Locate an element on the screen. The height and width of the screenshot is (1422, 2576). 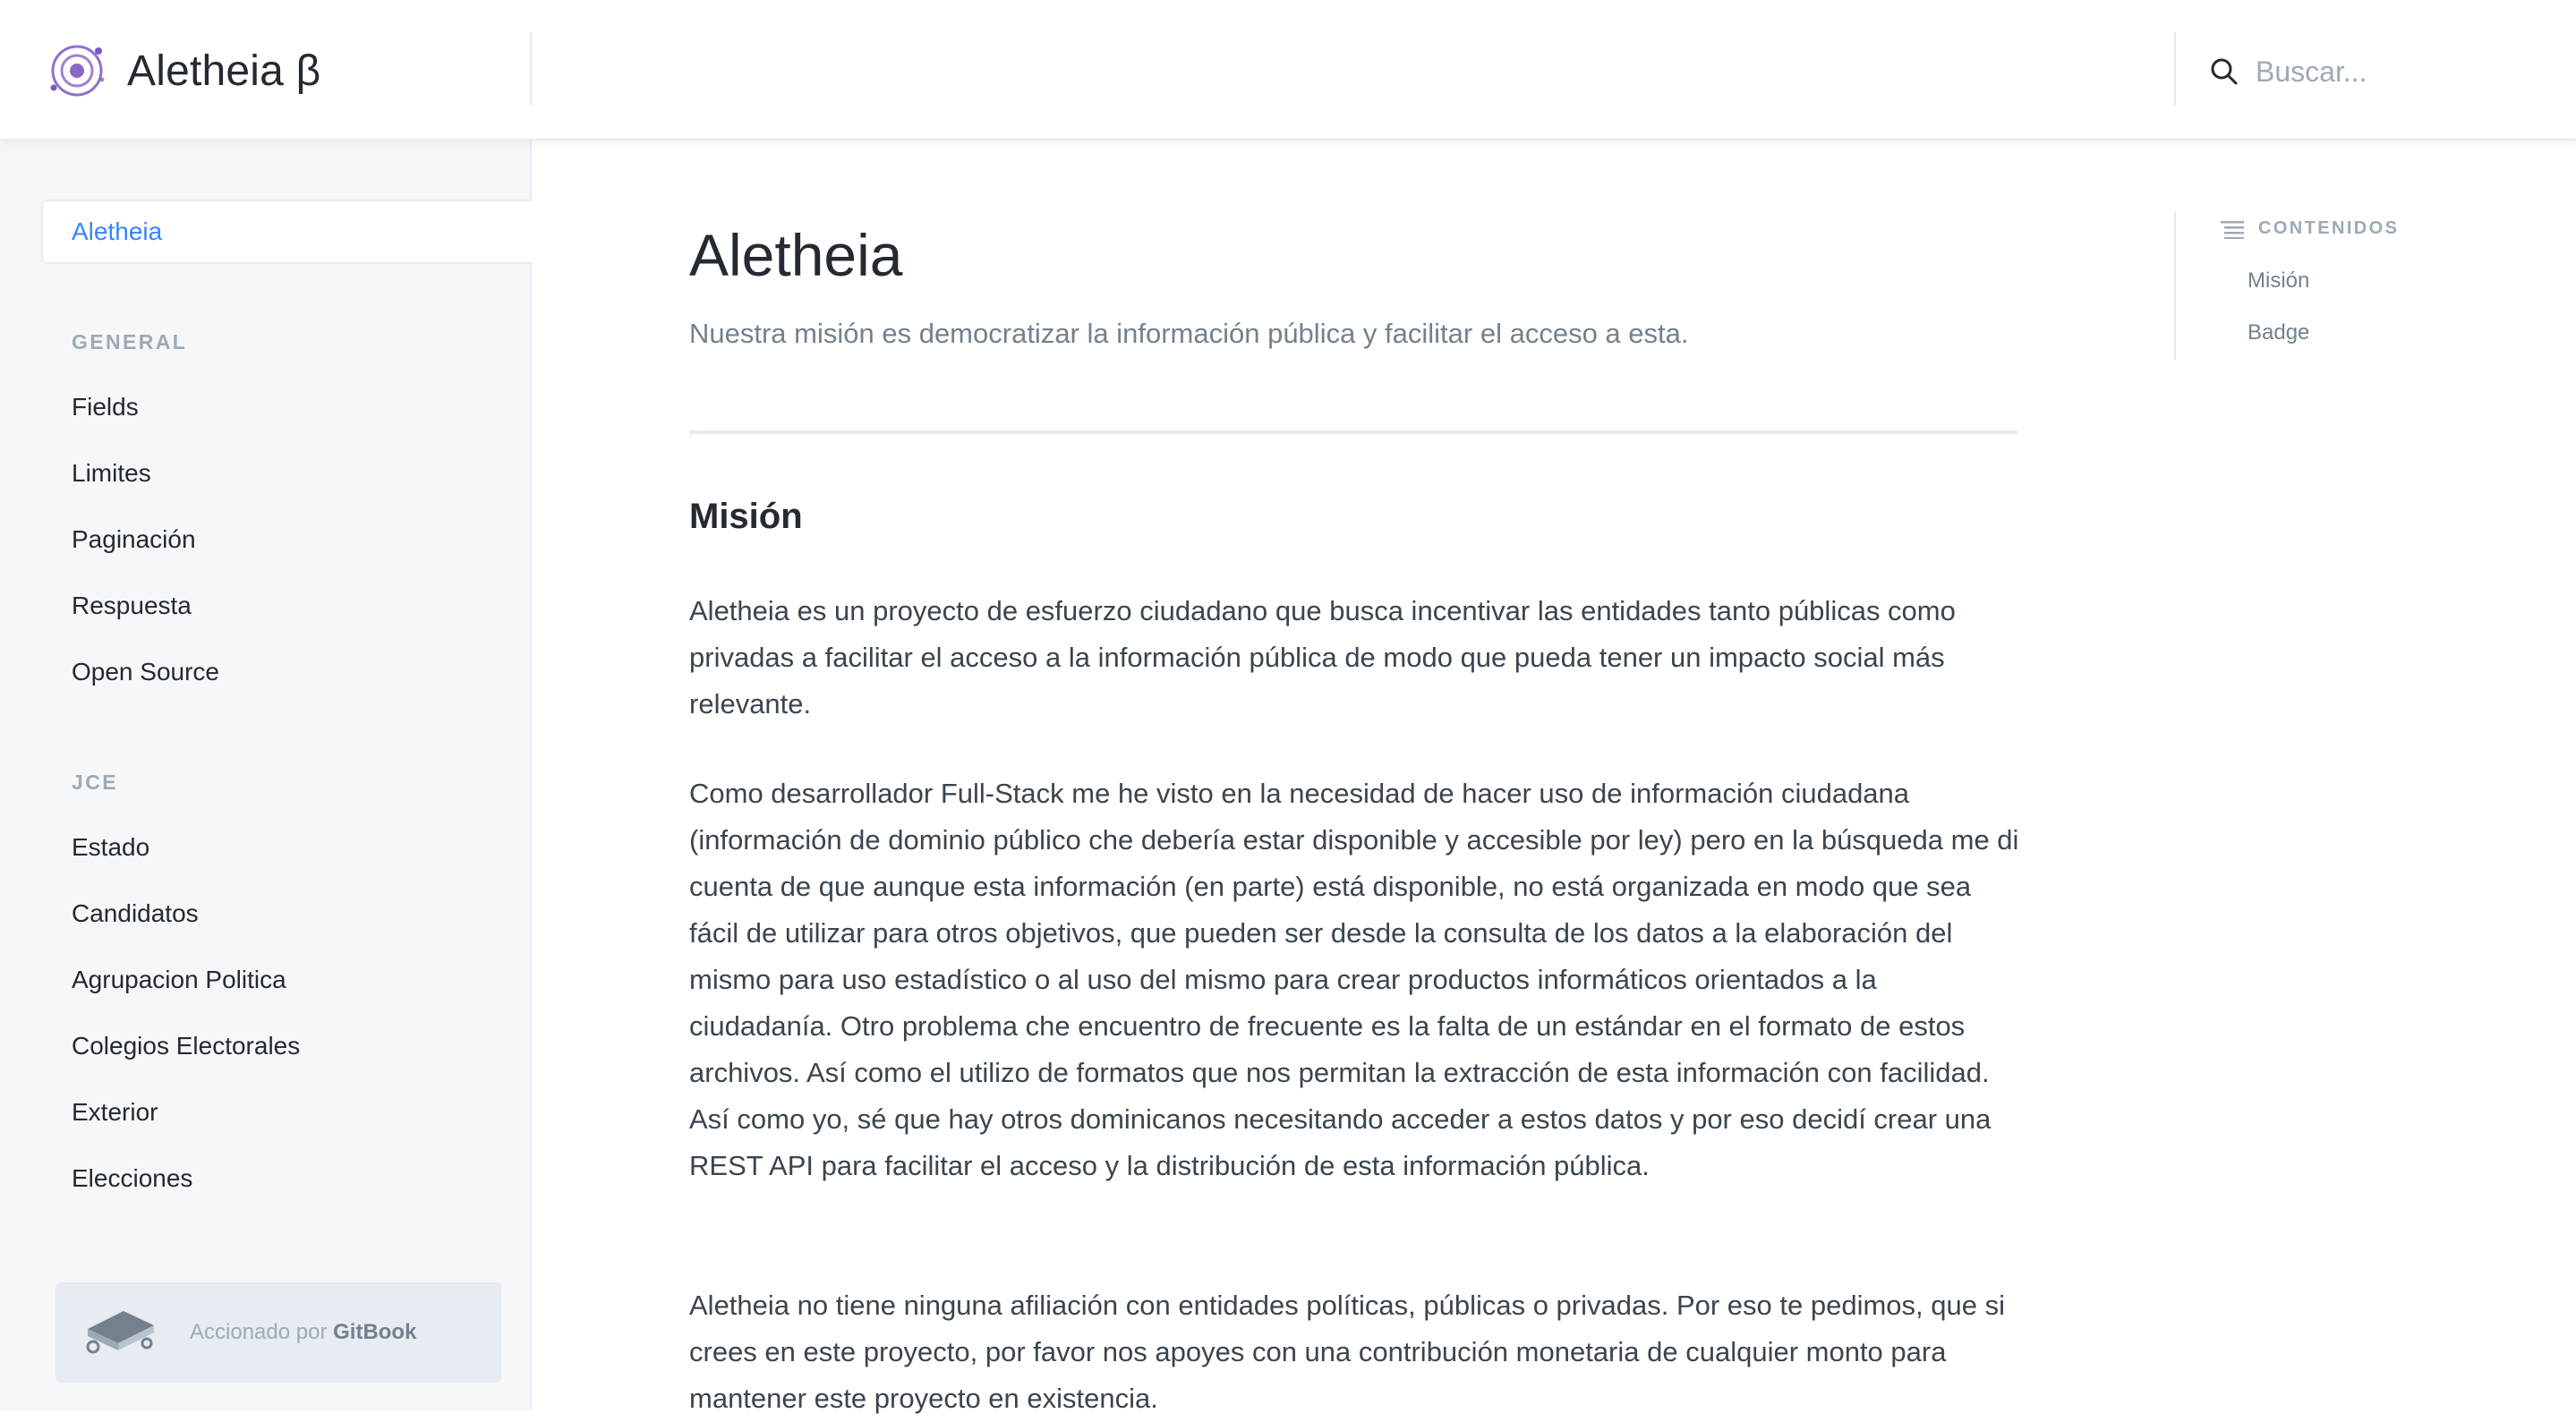
sidebar-item-respuesta: Respuesta is located at coordinates (132, 606).